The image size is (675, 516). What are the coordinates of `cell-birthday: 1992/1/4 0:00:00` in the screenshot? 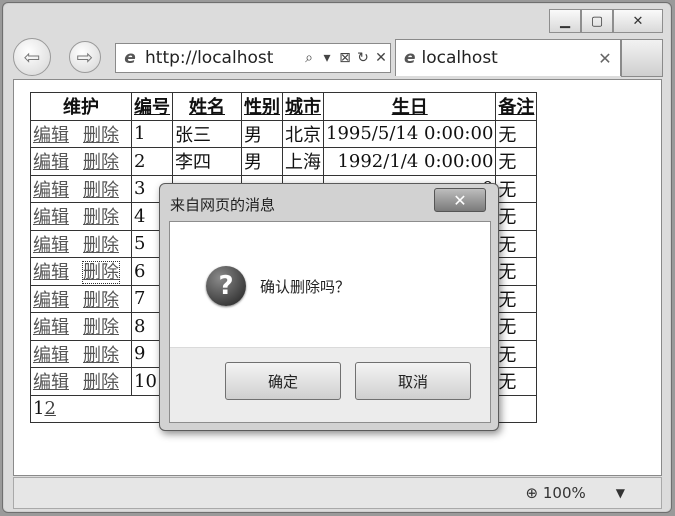 It's located at (409, 161).